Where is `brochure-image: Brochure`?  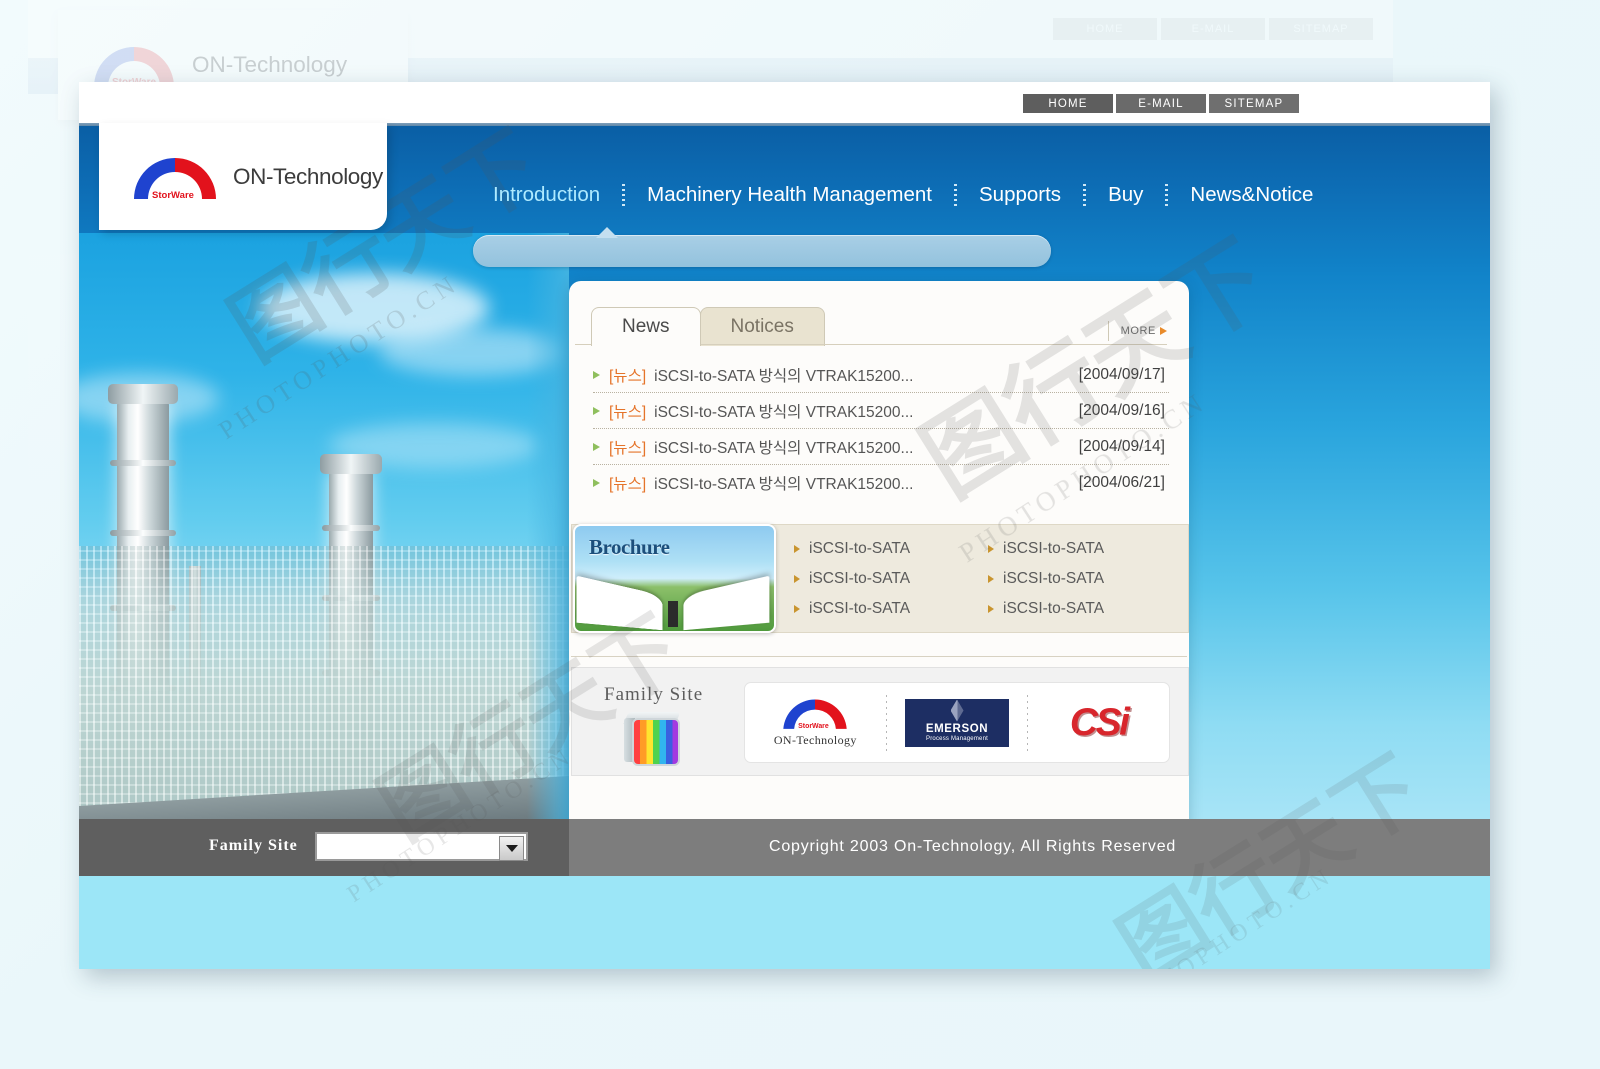 brochure-image: Brochure is located at coordinates (674, 578).